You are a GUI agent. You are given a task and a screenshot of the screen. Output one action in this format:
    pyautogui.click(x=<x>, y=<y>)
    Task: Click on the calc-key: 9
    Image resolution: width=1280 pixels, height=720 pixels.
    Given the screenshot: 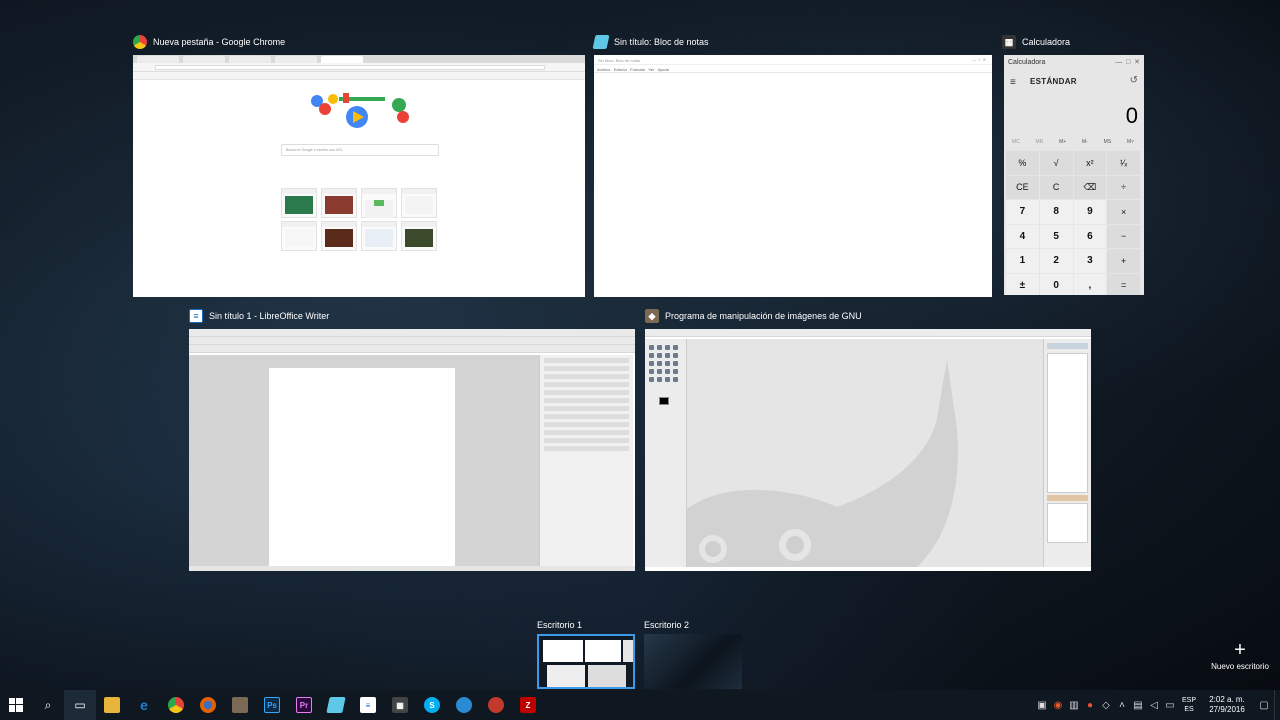 What is the action you would take?
    pyautogui.click(x=1090, y=212)
    